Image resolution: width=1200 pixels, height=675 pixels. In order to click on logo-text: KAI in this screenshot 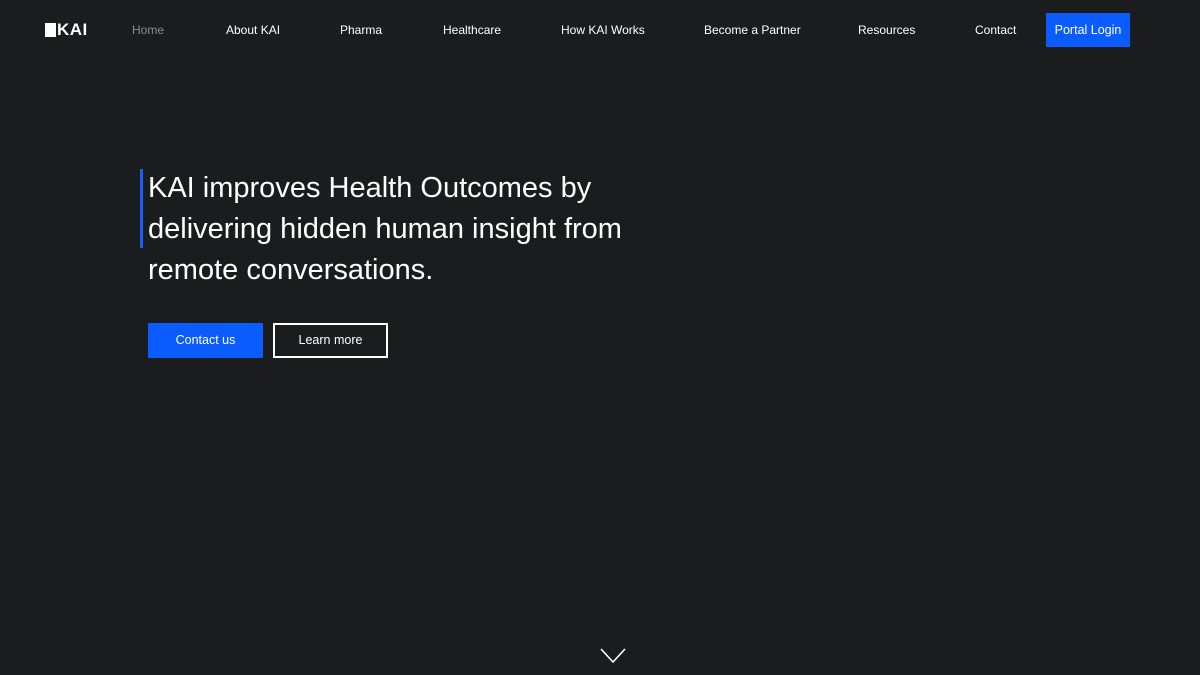, I will do `click(72, 29)`.